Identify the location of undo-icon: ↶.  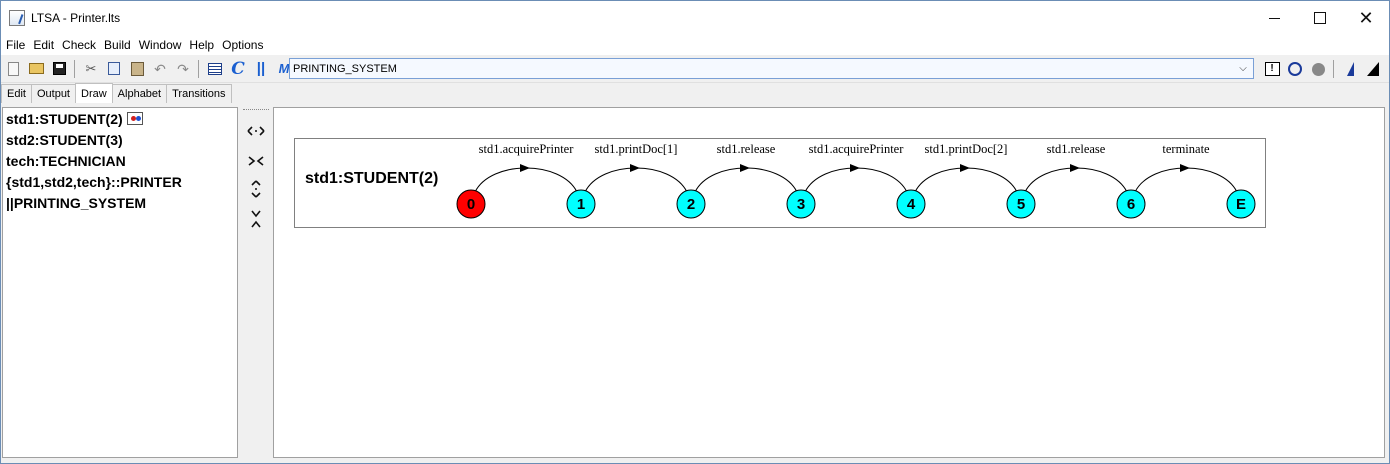
(160, 68).